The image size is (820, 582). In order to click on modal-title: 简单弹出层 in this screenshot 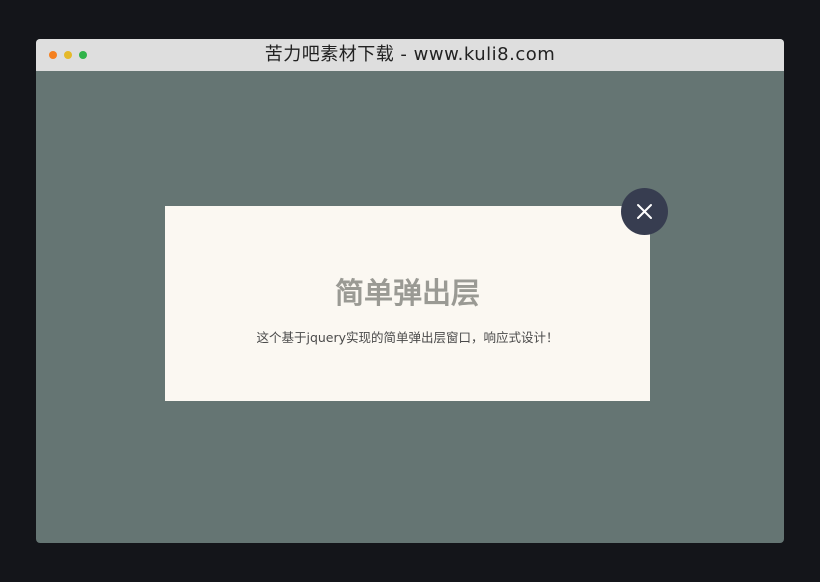, I will do `click(407, 293)`.